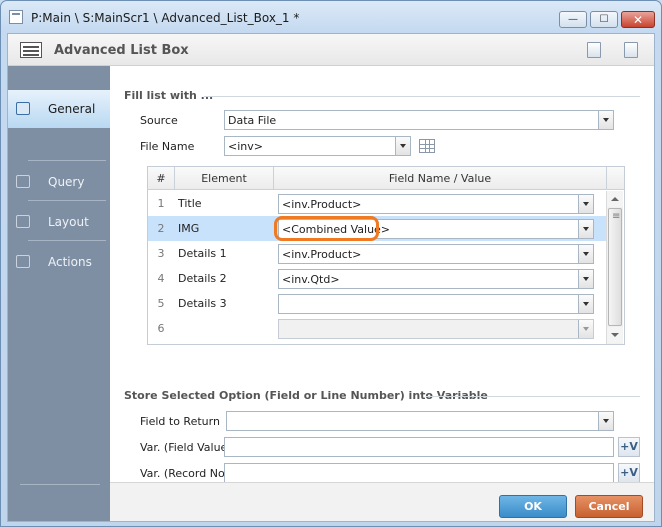  Describe the element at coordinates (419, 447) in the screenshot. I see `var-field-input` at that location.